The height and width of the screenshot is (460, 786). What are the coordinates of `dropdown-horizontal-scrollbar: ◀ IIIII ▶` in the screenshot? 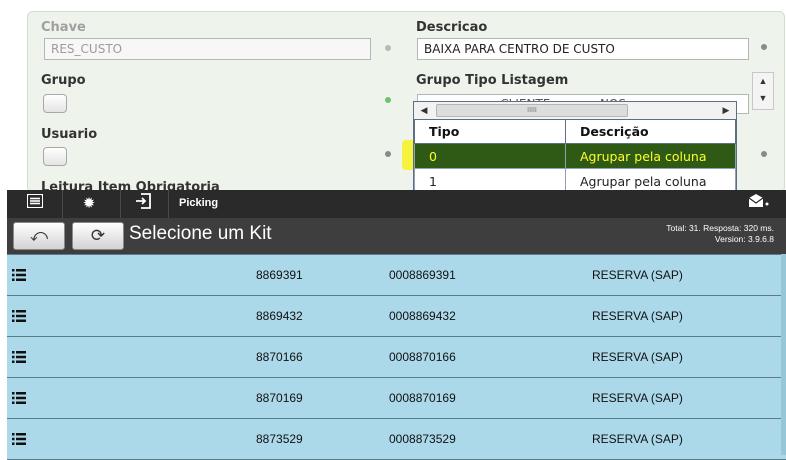 It's located at (575, 111).